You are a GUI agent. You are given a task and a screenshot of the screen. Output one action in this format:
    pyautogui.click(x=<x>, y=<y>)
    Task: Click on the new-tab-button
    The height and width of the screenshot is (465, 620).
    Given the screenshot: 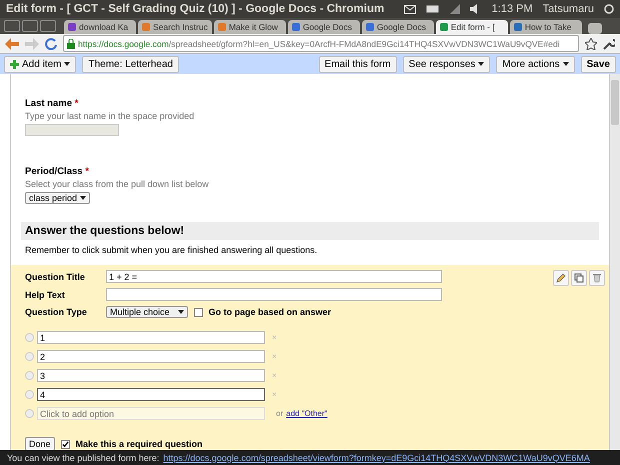 What is the action you would take?
    pyautogui.click(x=595, y=28)
    